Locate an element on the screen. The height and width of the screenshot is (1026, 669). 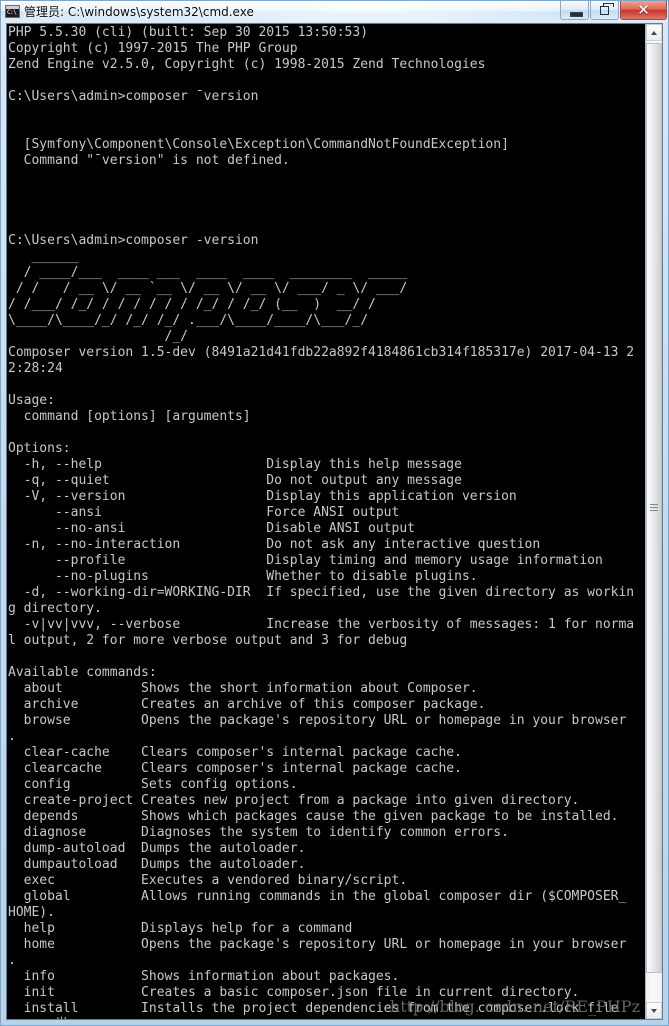
cmd-icon is located at coordinates (12, 11).